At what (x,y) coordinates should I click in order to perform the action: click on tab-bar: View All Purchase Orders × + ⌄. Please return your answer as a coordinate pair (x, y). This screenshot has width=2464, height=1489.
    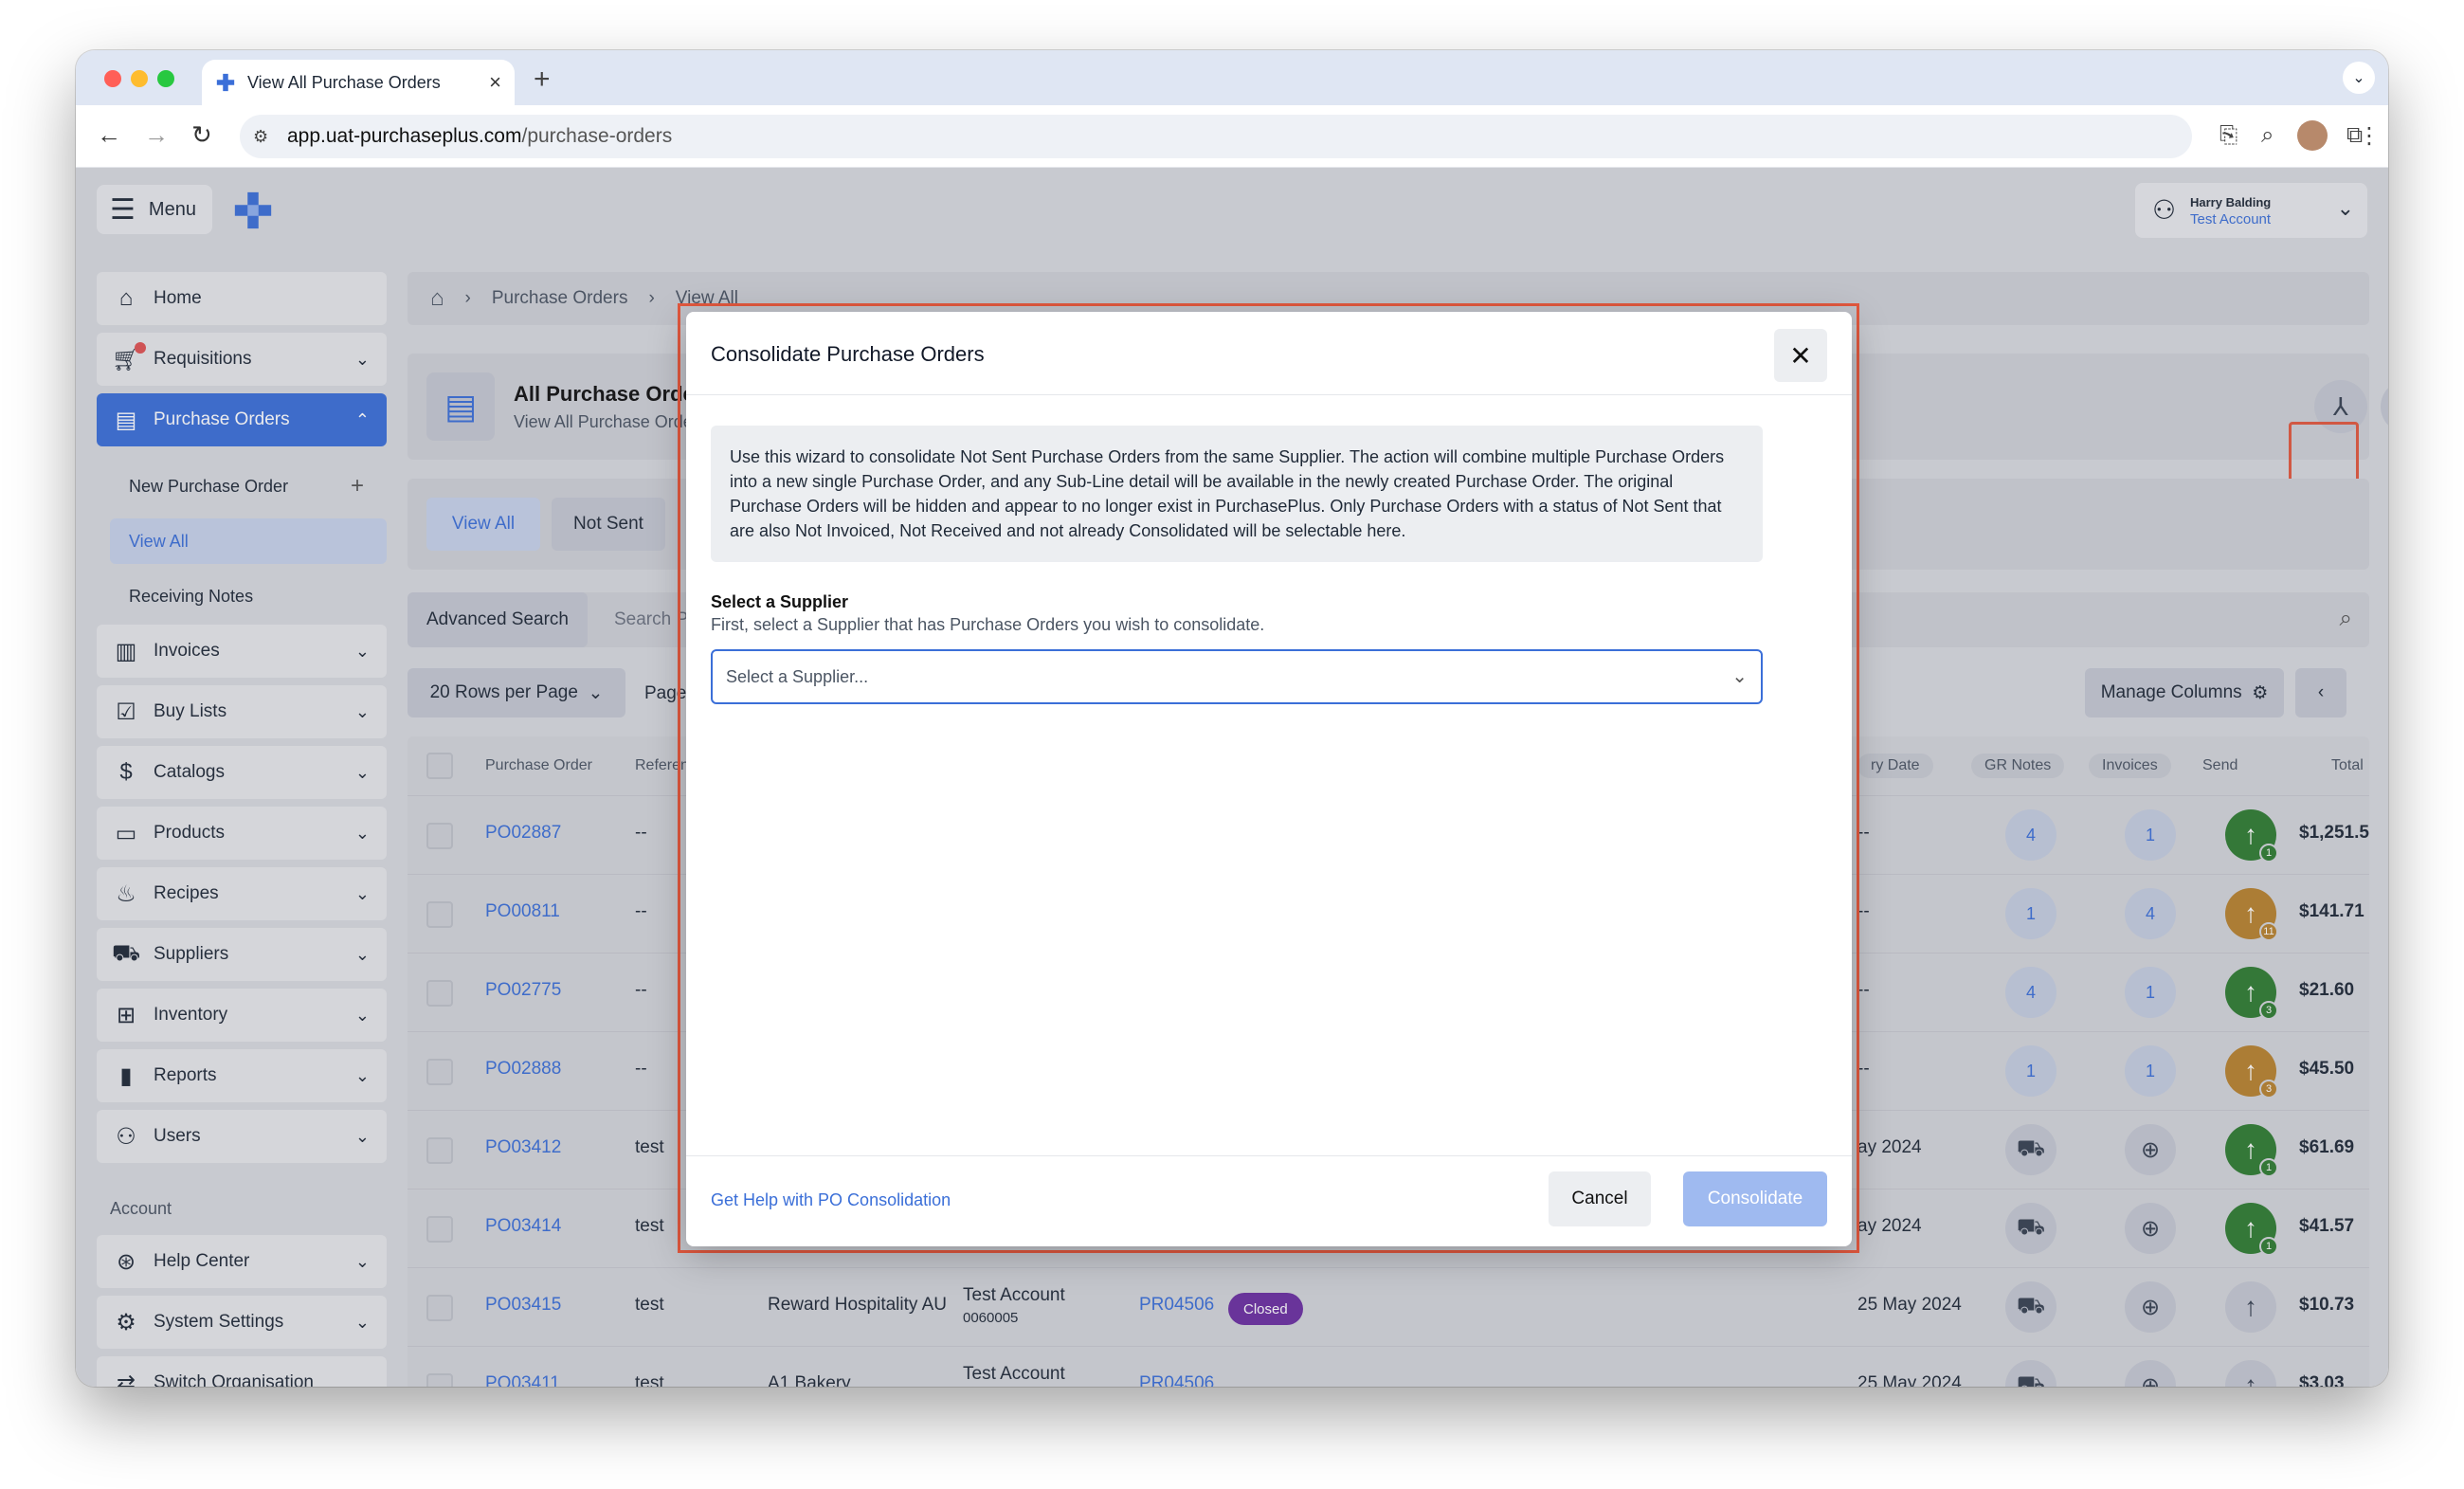
    Looking at the image, I should click on (1232, 77).